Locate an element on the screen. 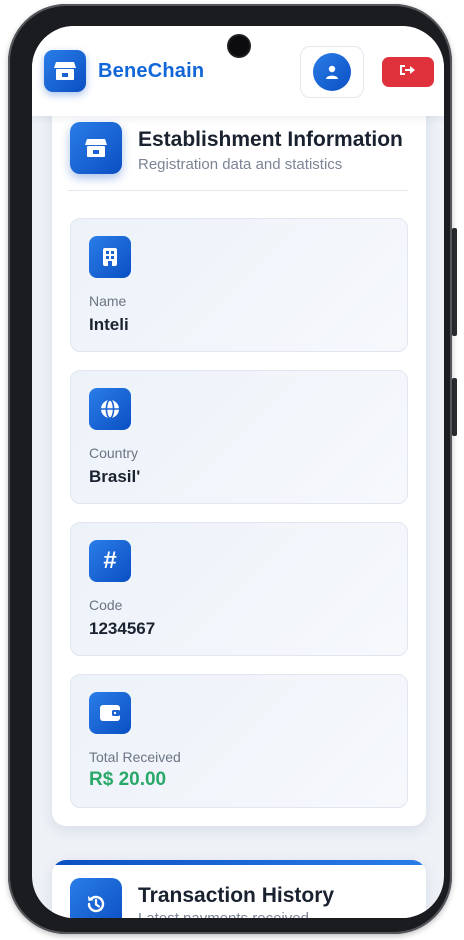  field-label: Country is located at coordinates (114, 453).